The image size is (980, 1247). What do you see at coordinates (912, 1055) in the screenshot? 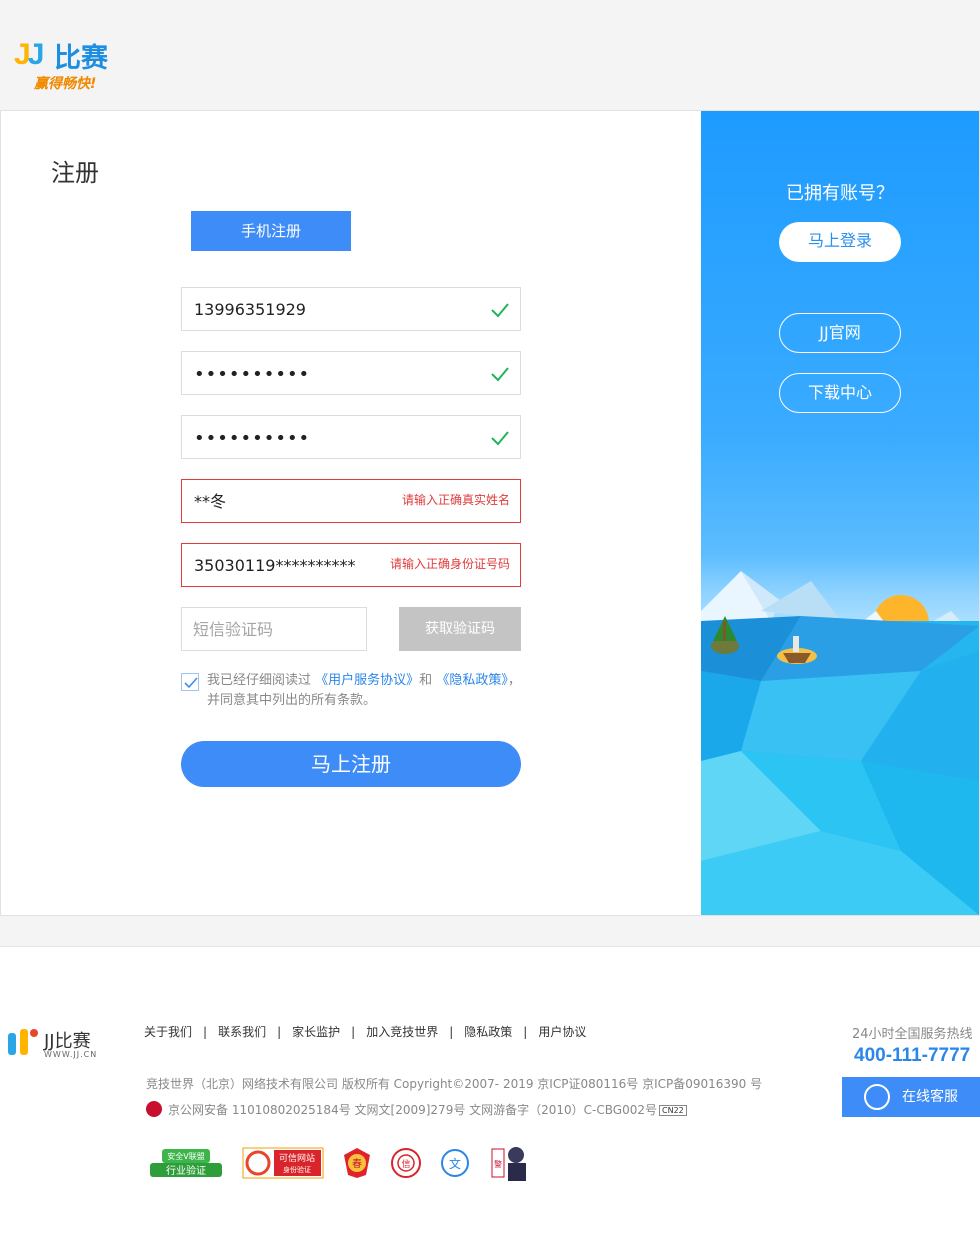
I see `hotline-number: 400-111-7777` at bounding box center [912, 1055].